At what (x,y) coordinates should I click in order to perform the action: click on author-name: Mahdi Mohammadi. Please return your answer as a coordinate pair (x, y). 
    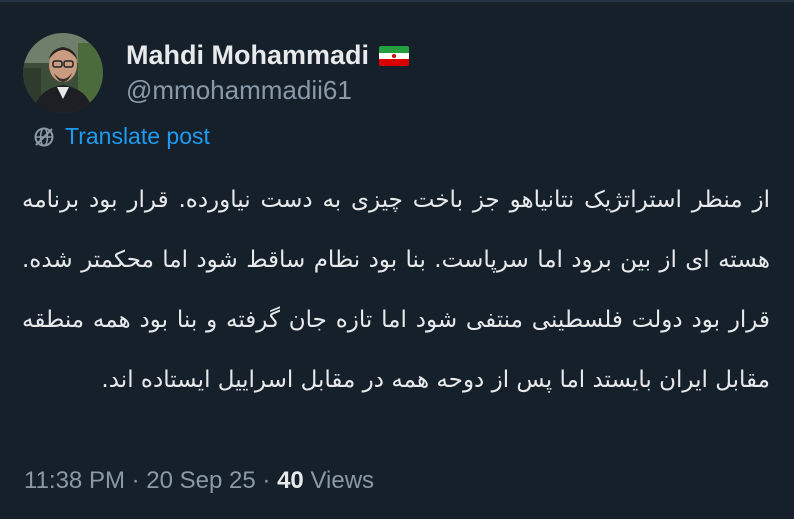
    Looking at the image, I should click on (268, 55).